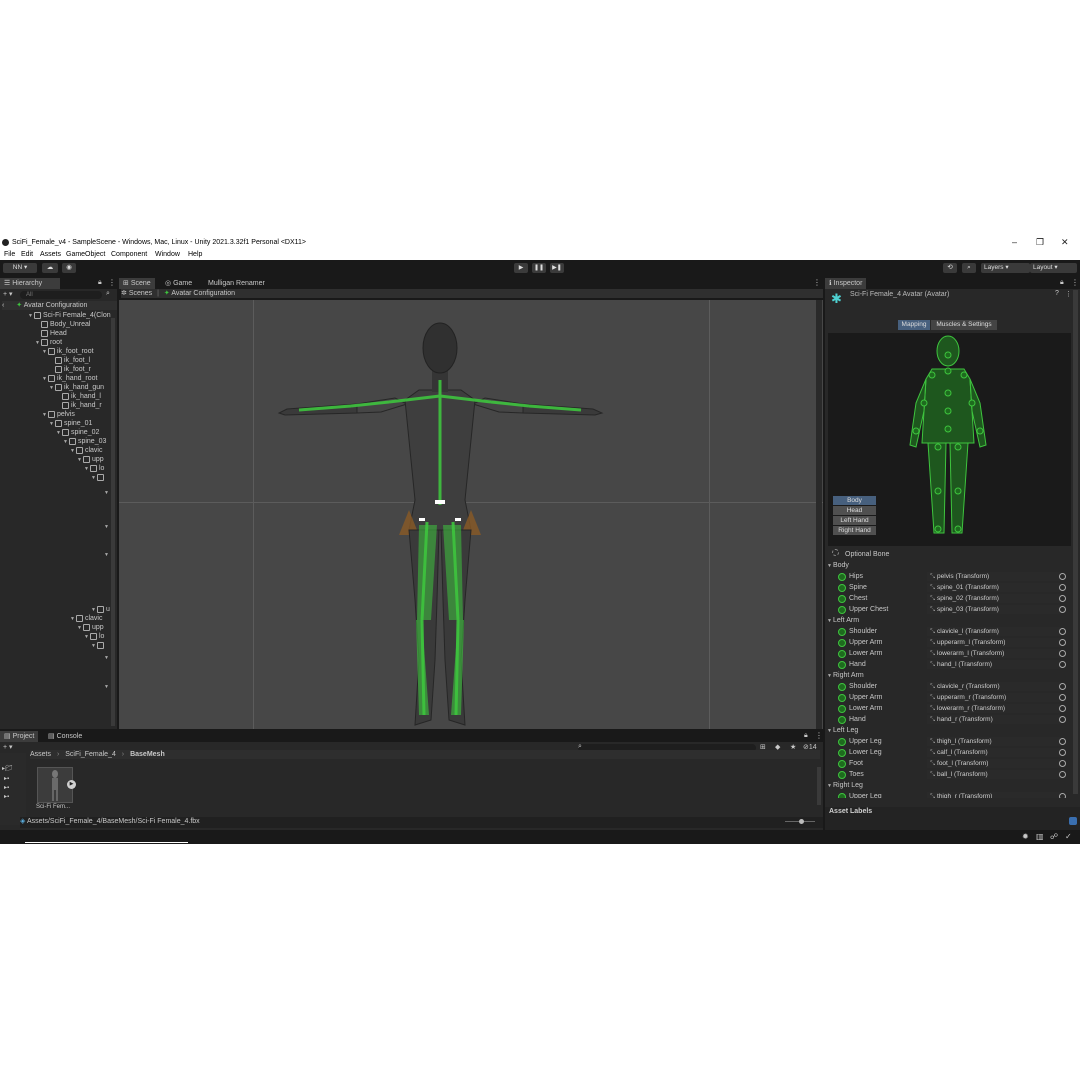 Image resolution: width=1080 pixels, height=1080 pixels. Describe the element at coordinates (108, 294) in the screenshot. I see `scene-search-icon: ⌕` at that location.